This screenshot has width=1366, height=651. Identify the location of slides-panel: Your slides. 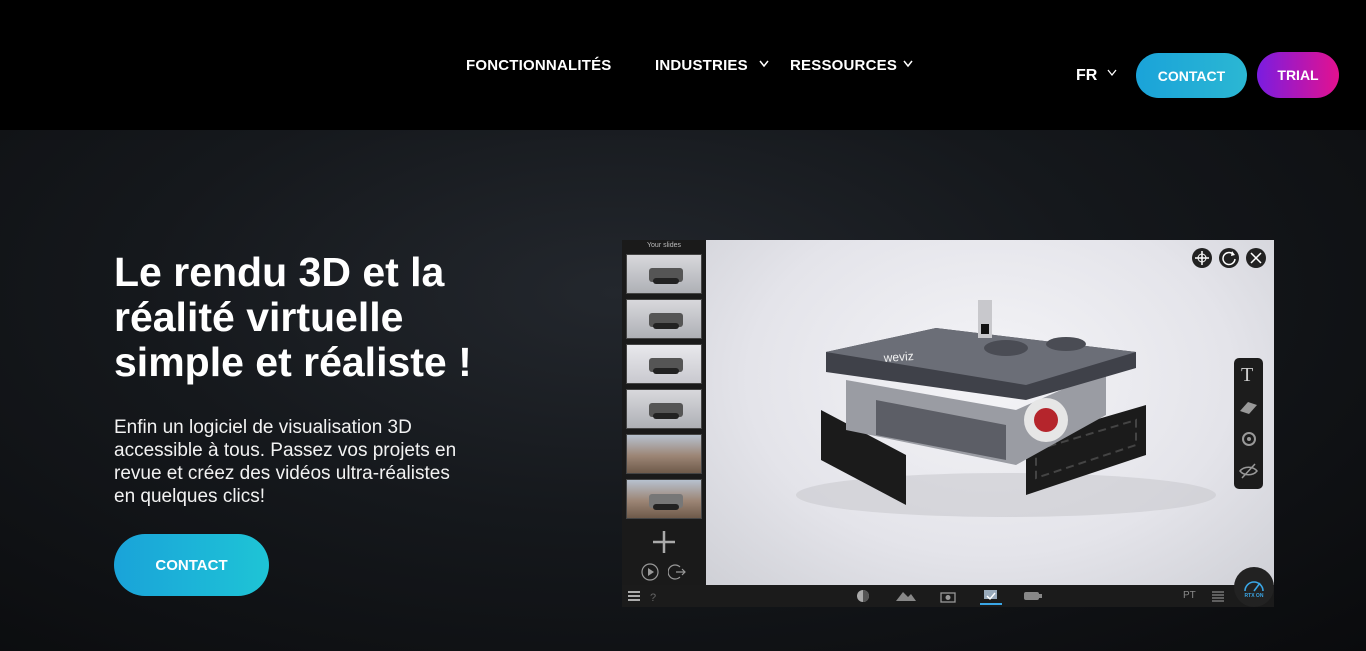
(664, 412).